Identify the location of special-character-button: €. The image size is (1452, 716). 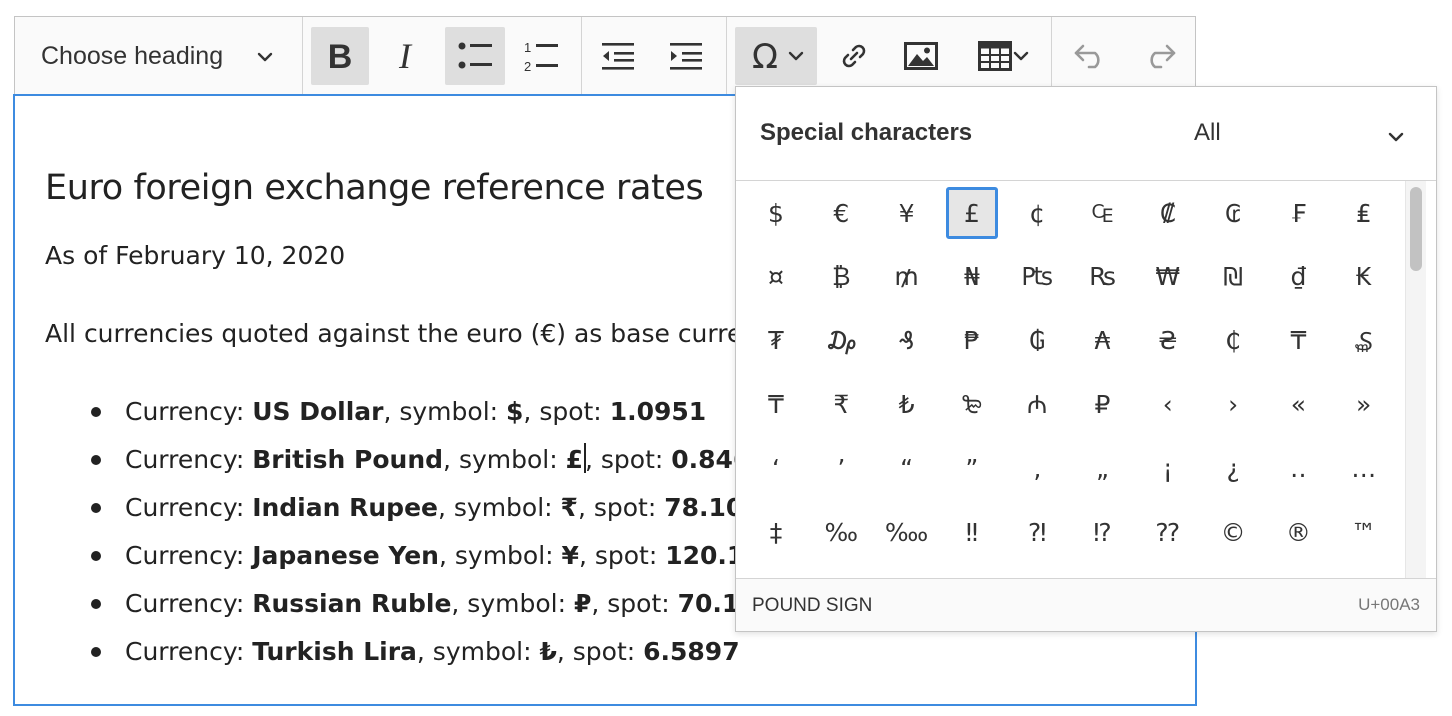
(841, 213).